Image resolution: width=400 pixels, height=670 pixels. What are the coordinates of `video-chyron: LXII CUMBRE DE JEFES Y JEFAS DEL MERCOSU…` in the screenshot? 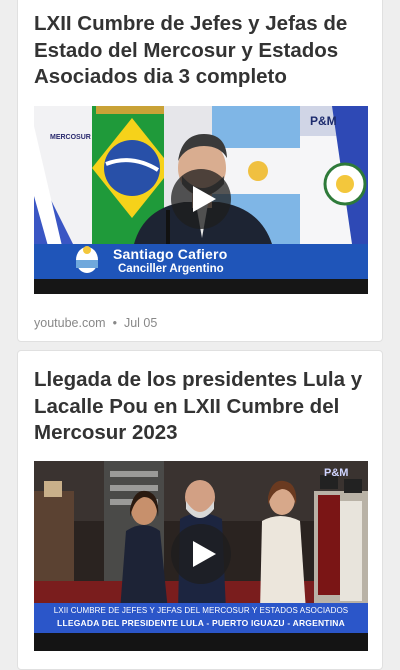 It's located at (201, 618).